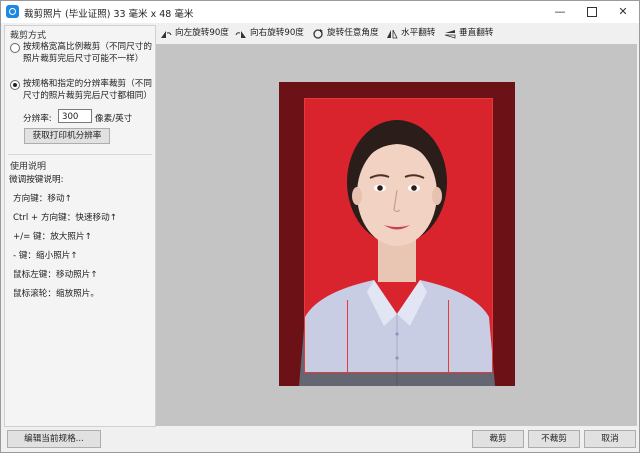  What do you see at coordinates (318, 33) in the screenshot?
I see `rotate-any-icon` at bounding box center [318, 33].